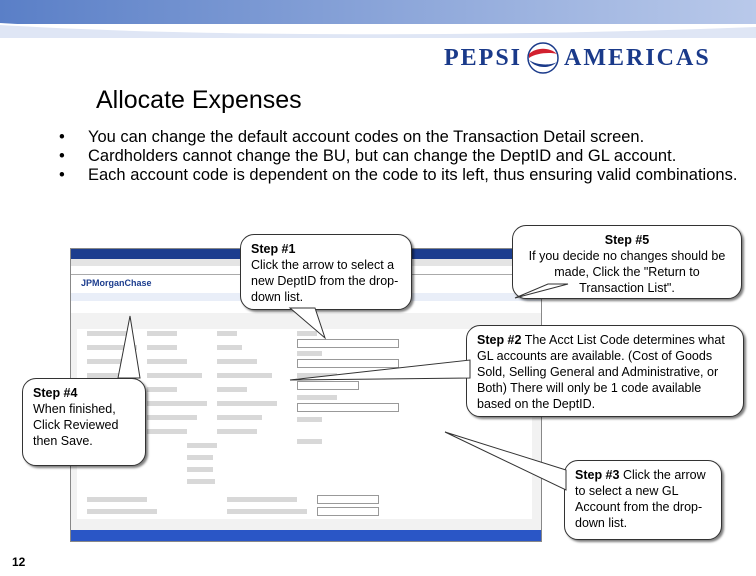  I want to click on step4-pointer, so click(129, 347).